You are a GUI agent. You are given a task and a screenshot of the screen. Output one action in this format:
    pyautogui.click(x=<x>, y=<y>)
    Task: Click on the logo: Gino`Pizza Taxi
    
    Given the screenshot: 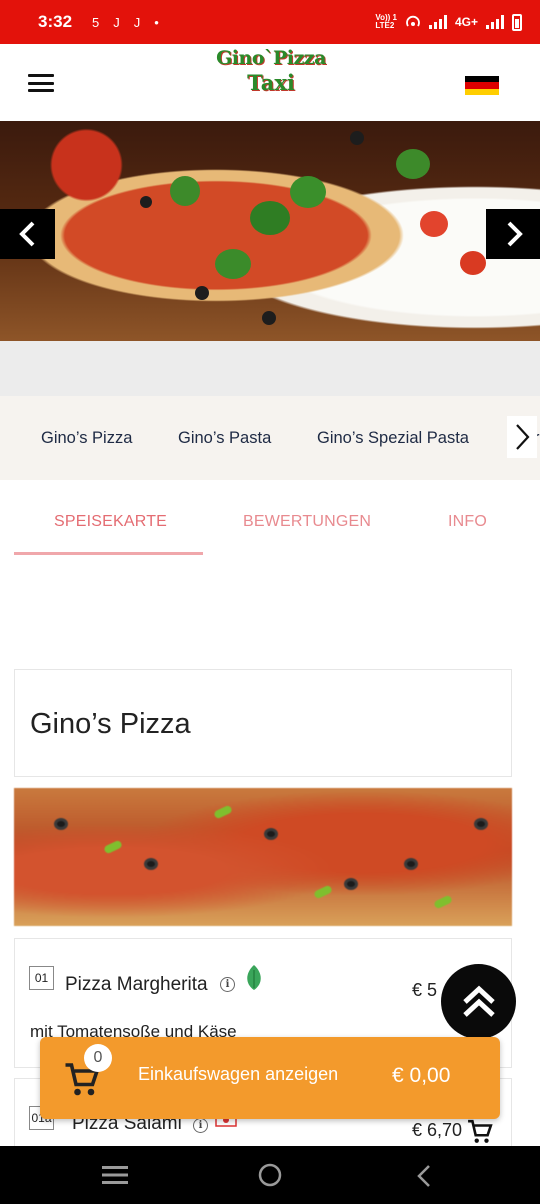 What is the action you would take?
    pyautogui.click(x=271, y=81)
    